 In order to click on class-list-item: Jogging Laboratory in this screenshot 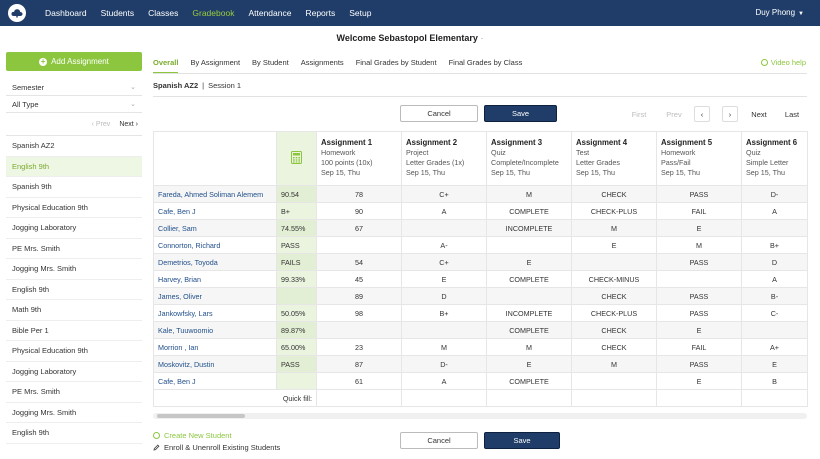, I will do `click(74, 372)`.